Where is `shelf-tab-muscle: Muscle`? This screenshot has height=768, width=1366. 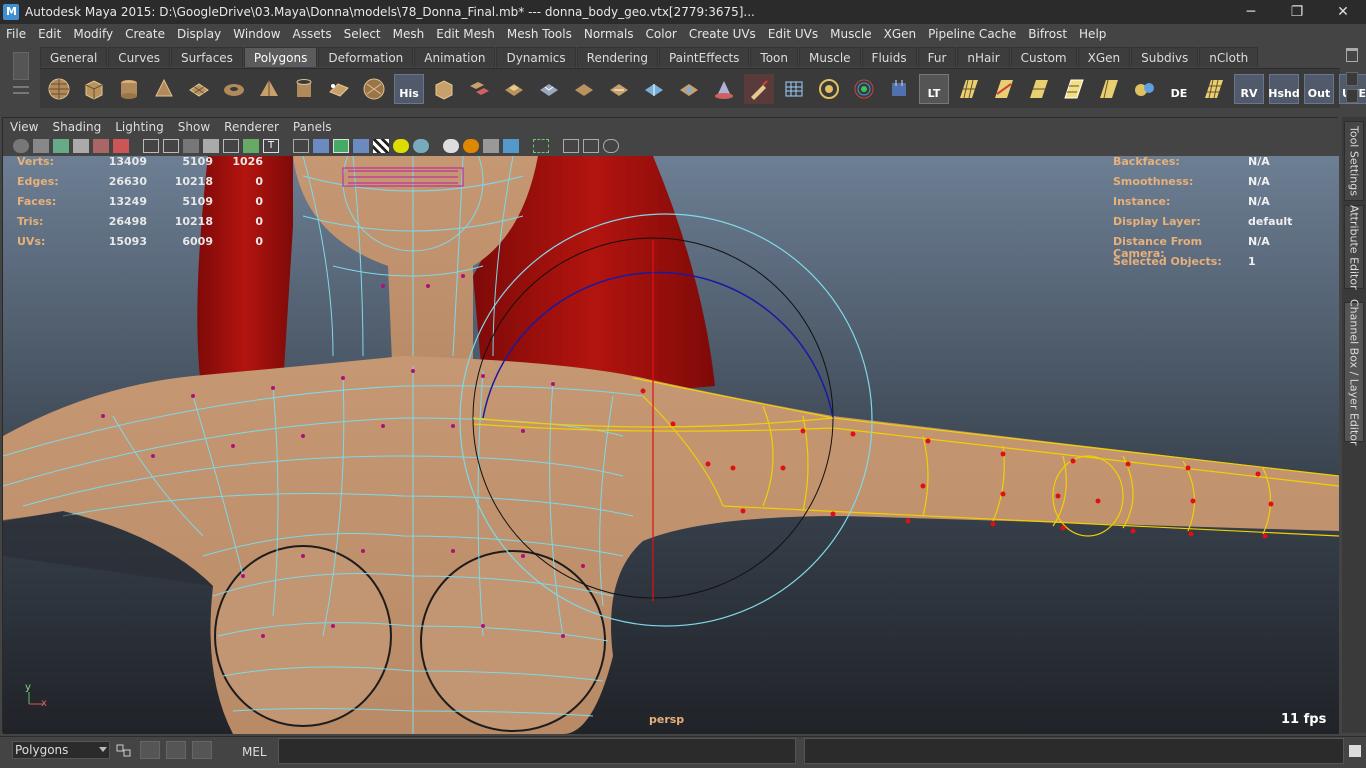 shelf-tab-muscle: Muscle is located at coordinates (830, 57).